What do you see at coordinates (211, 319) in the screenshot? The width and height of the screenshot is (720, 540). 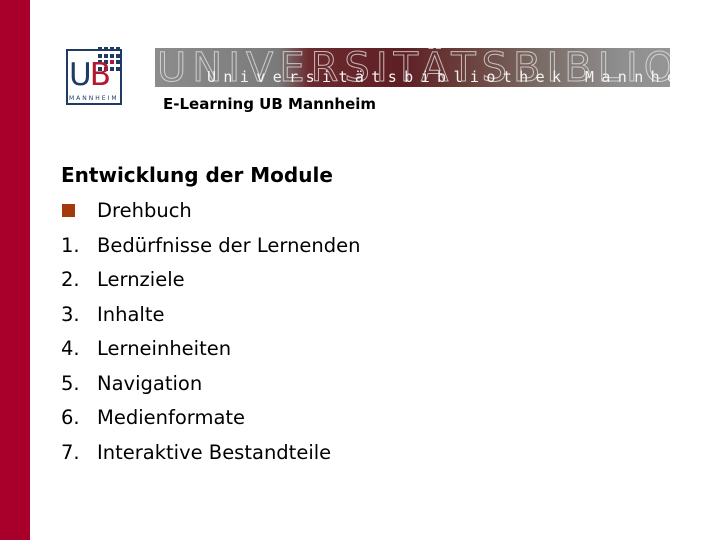 I see `list-item: 3. Inhalte` at bounding box center [211, 319].